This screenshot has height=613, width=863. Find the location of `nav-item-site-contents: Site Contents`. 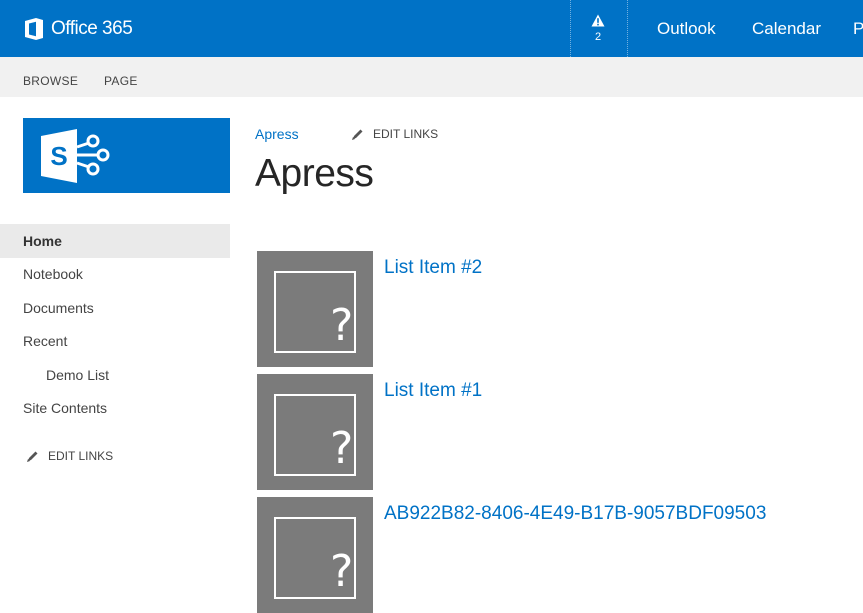

nav-item-site-contents: Site Contents is located at coordinates (115, 408).